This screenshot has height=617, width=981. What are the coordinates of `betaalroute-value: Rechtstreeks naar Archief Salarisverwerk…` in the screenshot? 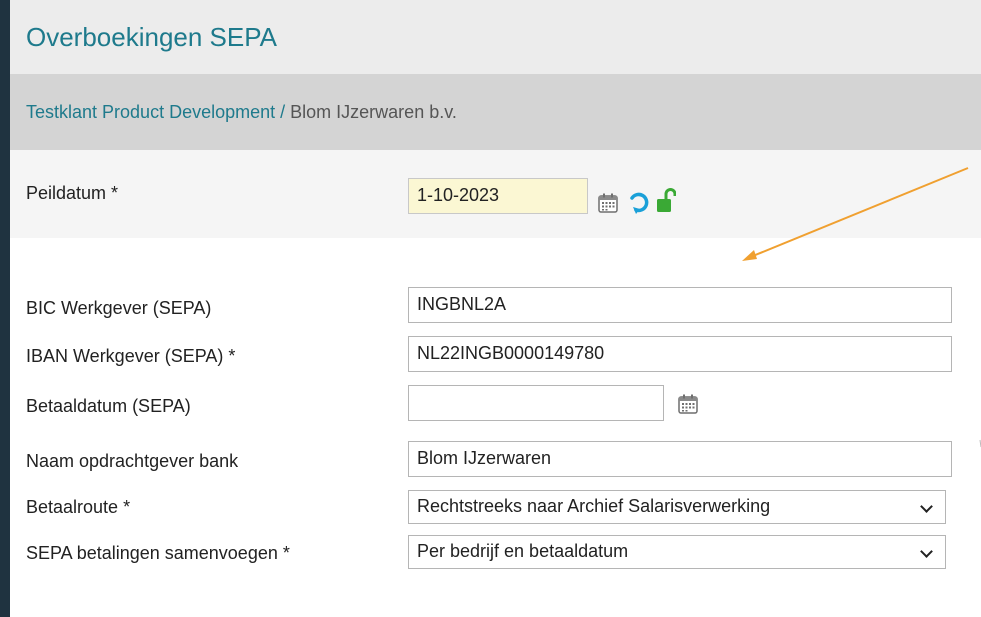 It's located at (594, 506).